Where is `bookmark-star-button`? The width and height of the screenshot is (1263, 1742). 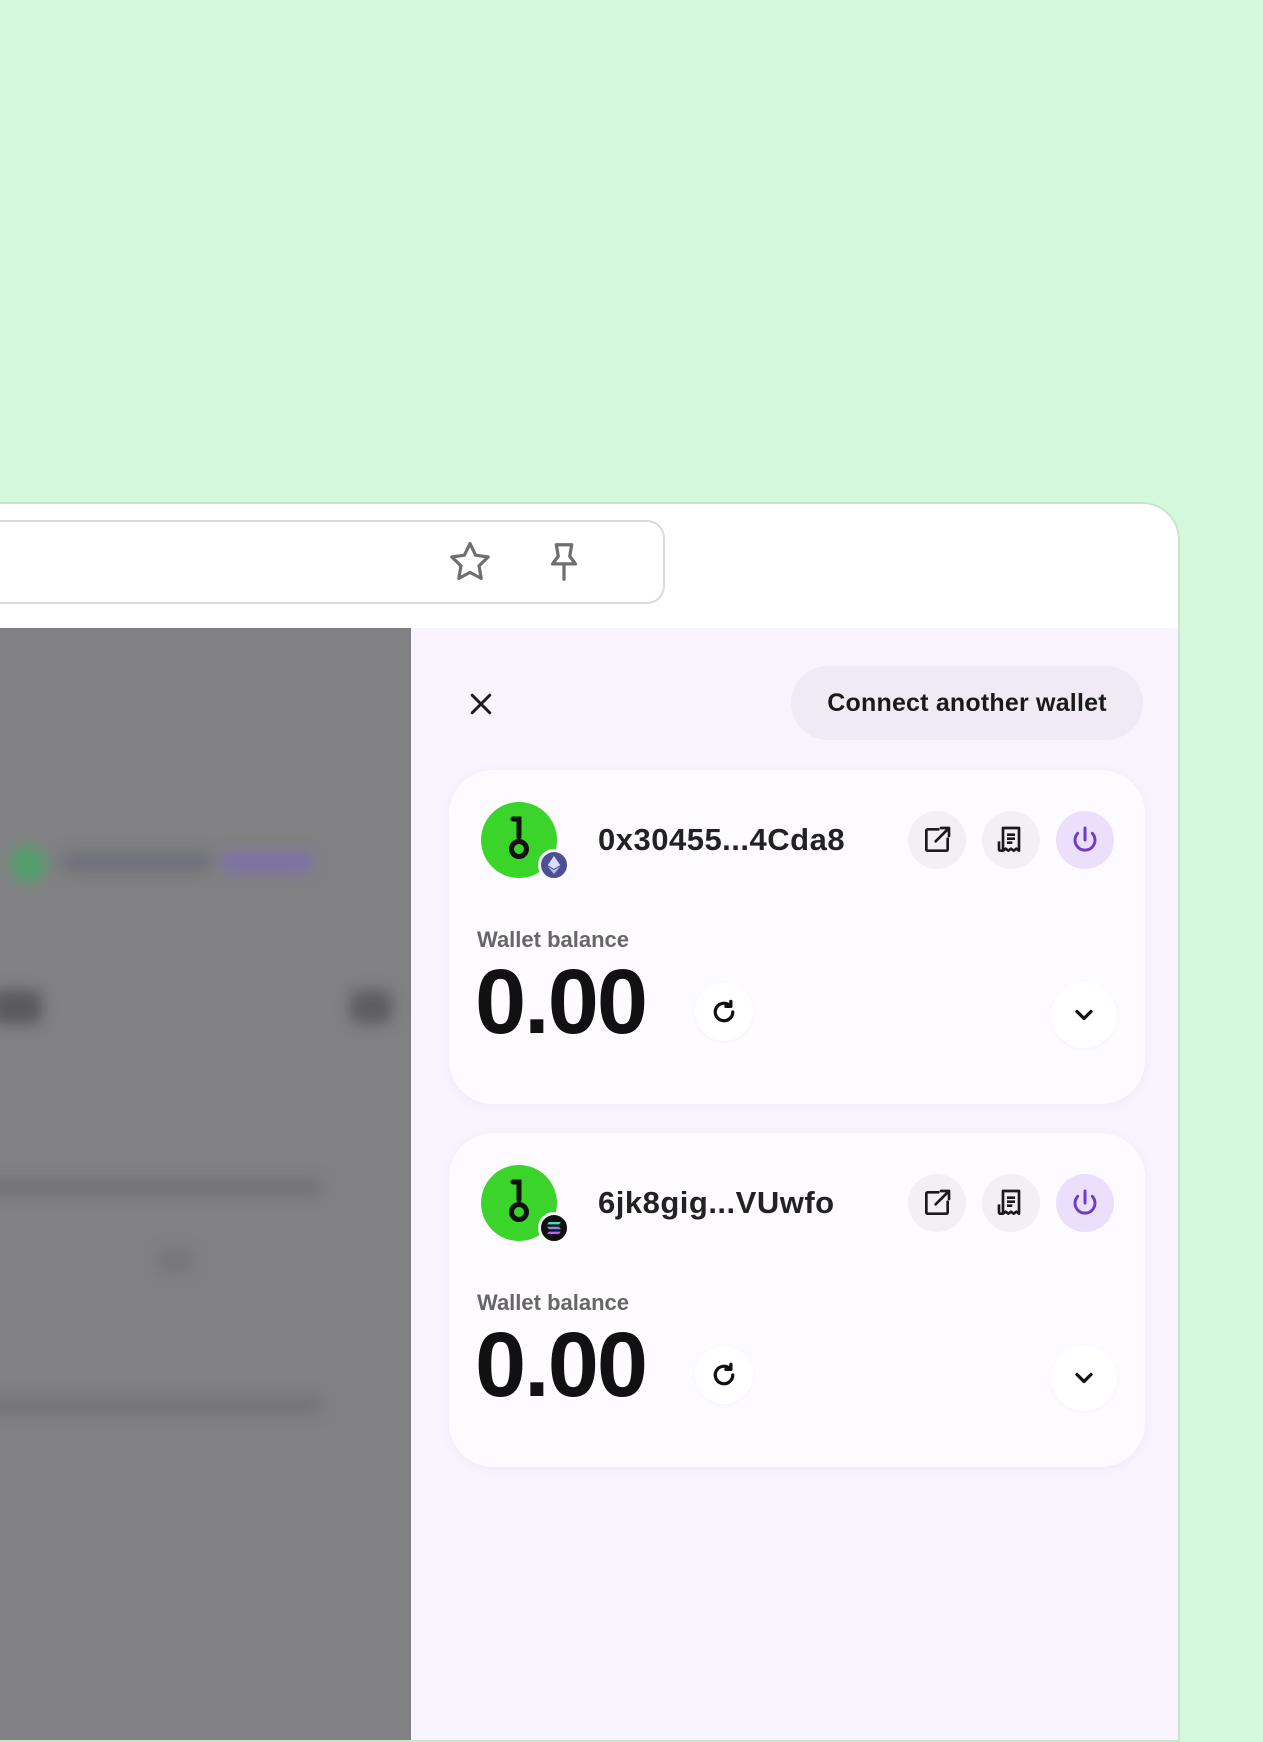 bookmark-star-button is located at coordinates (470, 562).